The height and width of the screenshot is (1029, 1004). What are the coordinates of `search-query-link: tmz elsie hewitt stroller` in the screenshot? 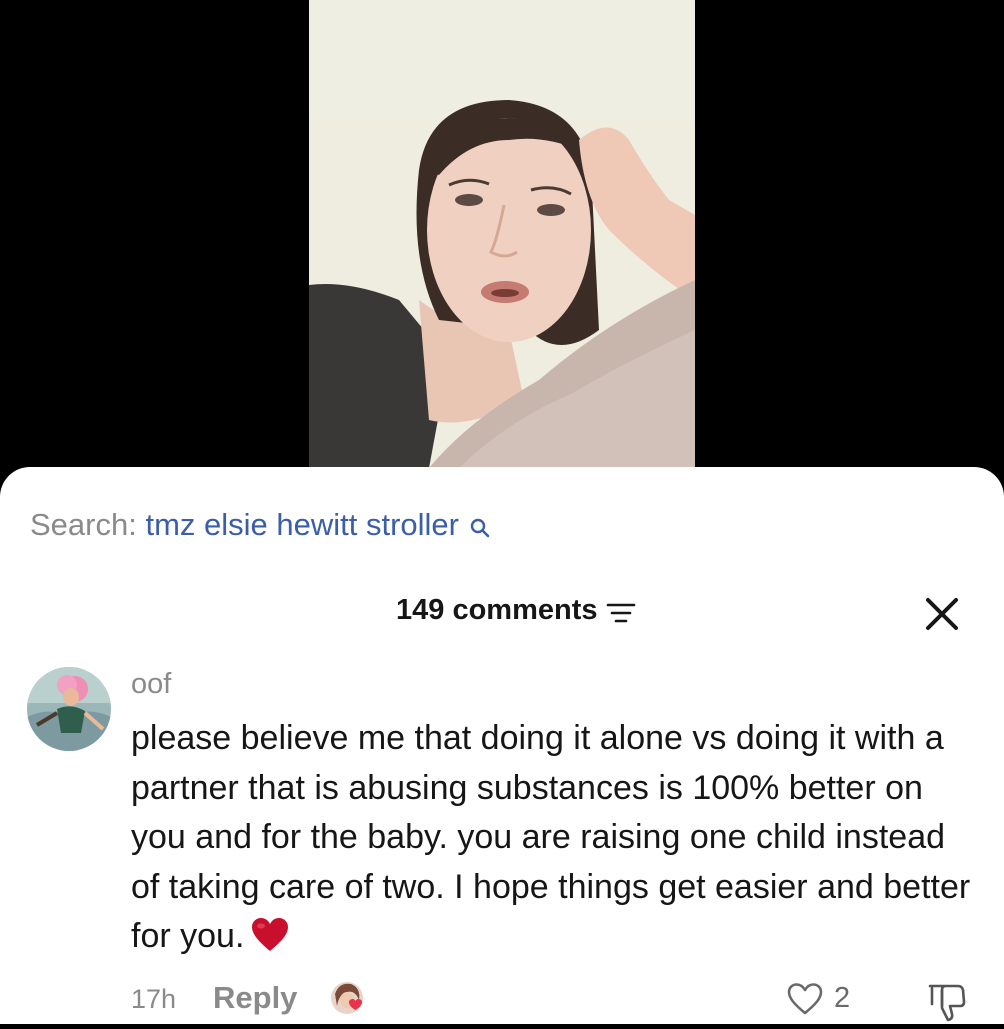 It's located at (302, 524).